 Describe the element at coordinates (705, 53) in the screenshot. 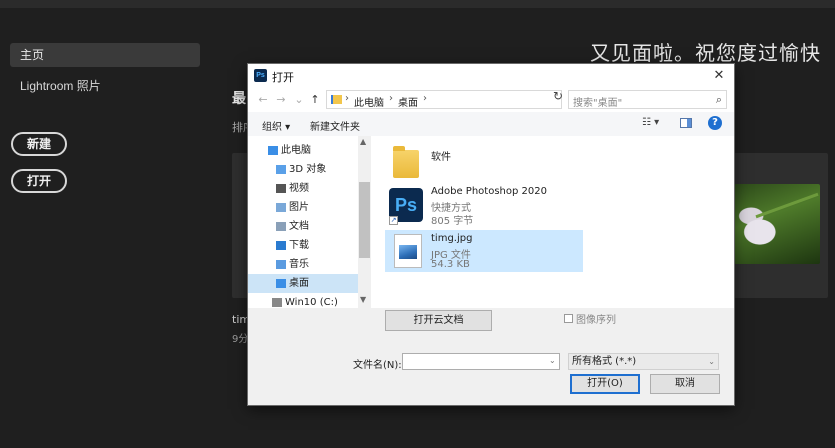

I see `welcome-heading: 又见面啦。祝您度过愉快` at that location.